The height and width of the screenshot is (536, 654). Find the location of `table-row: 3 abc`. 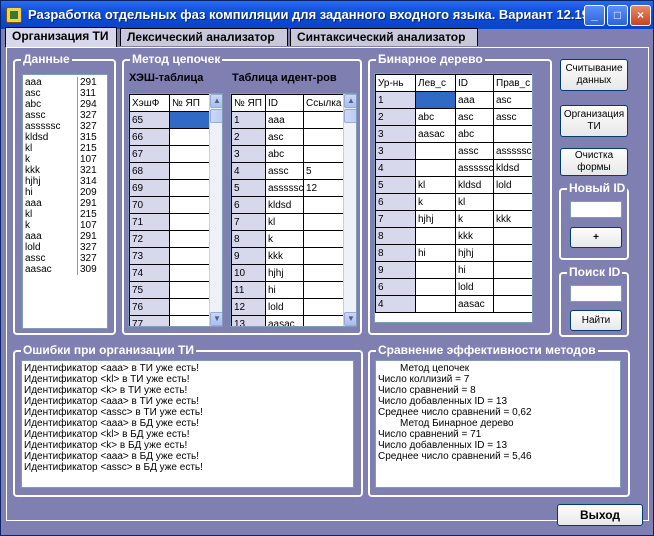

table-row: 3 abc is located at coordinates (287, 154).